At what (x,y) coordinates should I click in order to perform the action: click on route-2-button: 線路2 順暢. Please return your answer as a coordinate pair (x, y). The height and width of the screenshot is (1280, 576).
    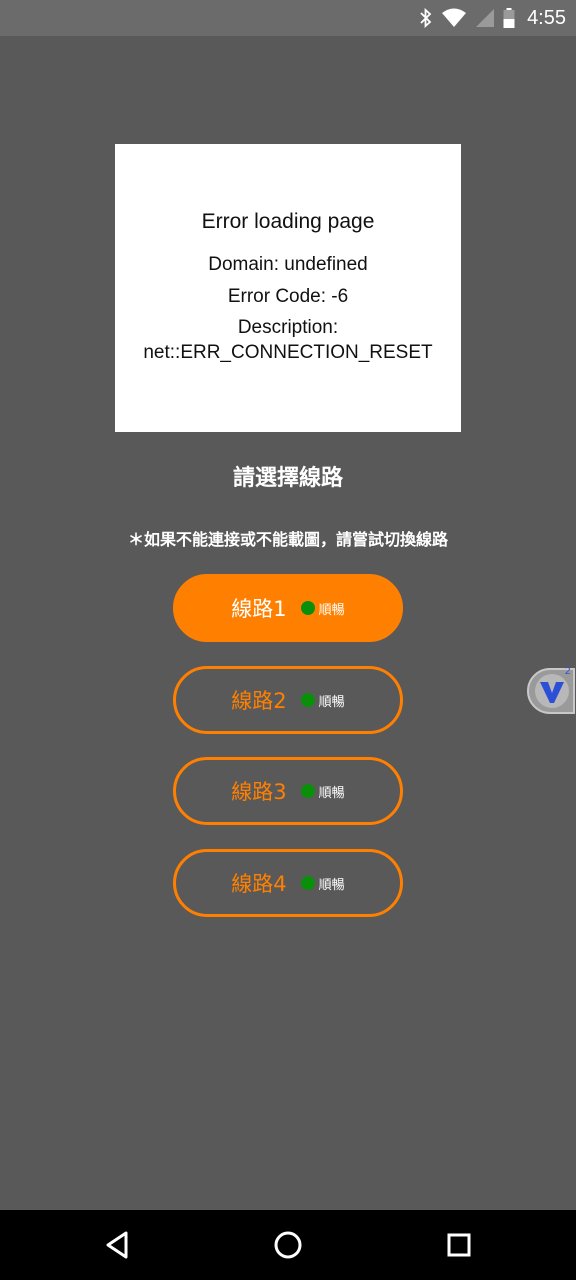
    Looking at the image, I should click on (288, 700).